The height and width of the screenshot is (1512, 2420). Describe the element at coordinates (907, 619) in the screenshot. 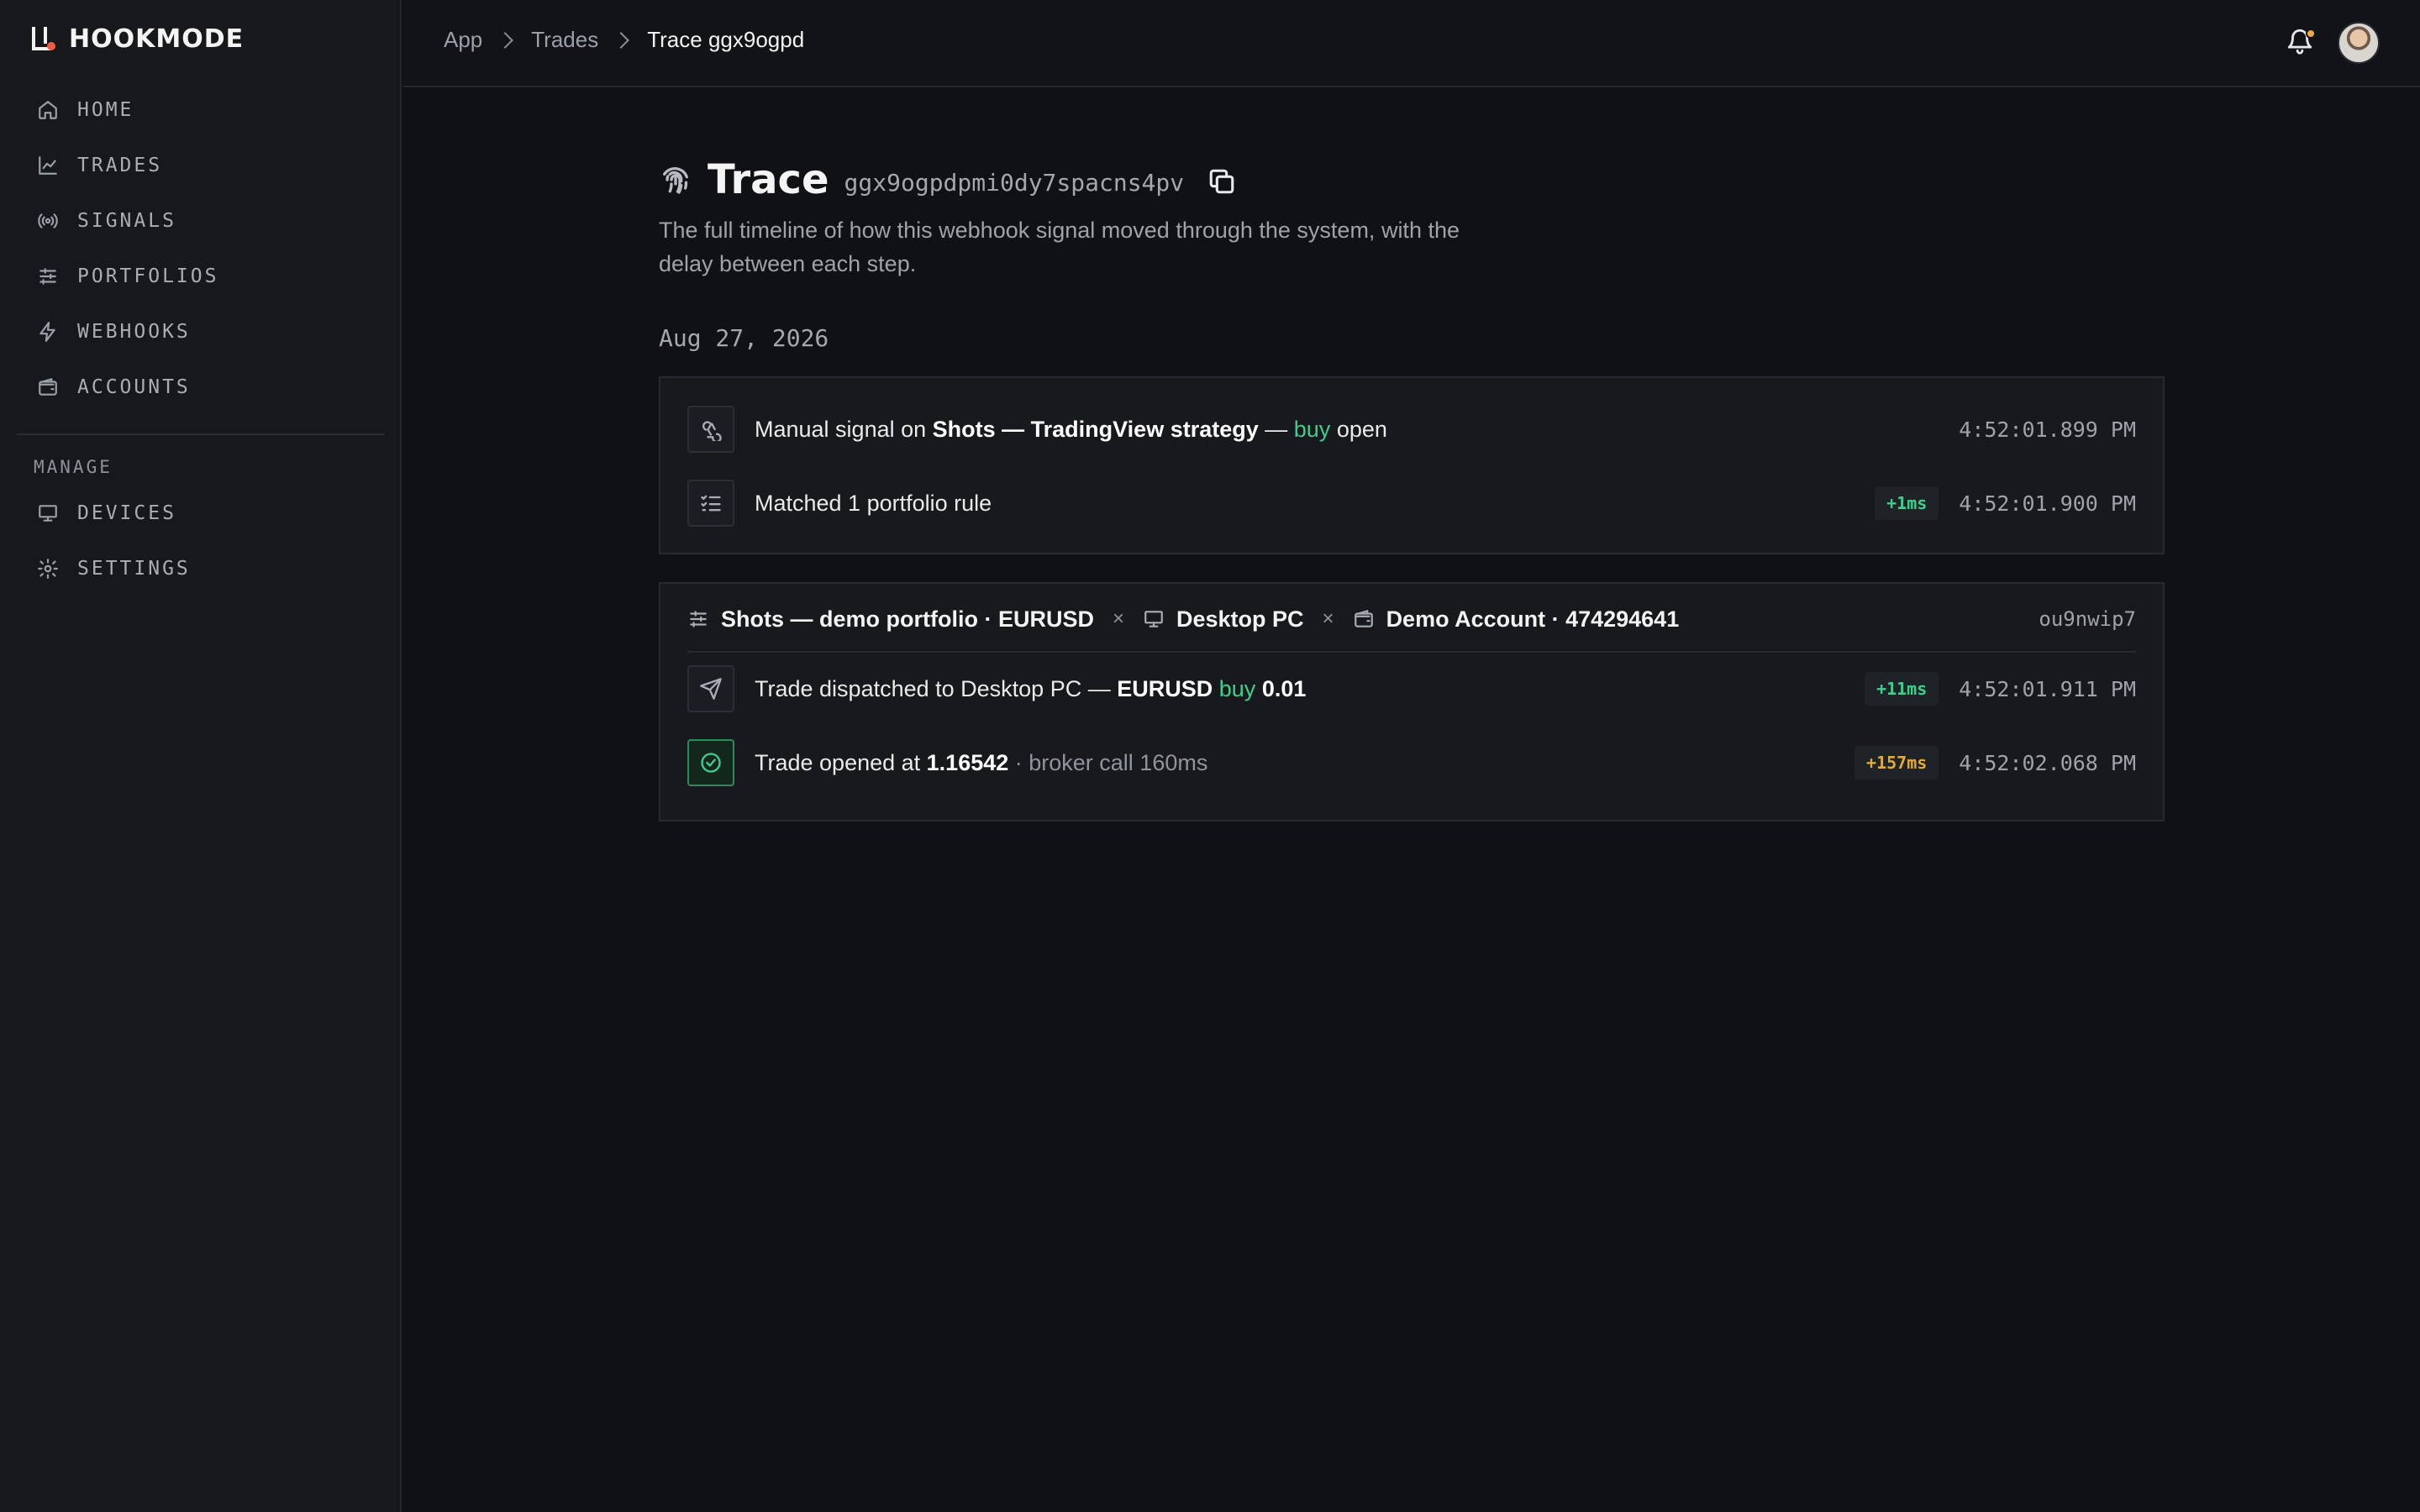

I see `portfolio-name: Shots — demo portfolio · EURUSD` at that location.